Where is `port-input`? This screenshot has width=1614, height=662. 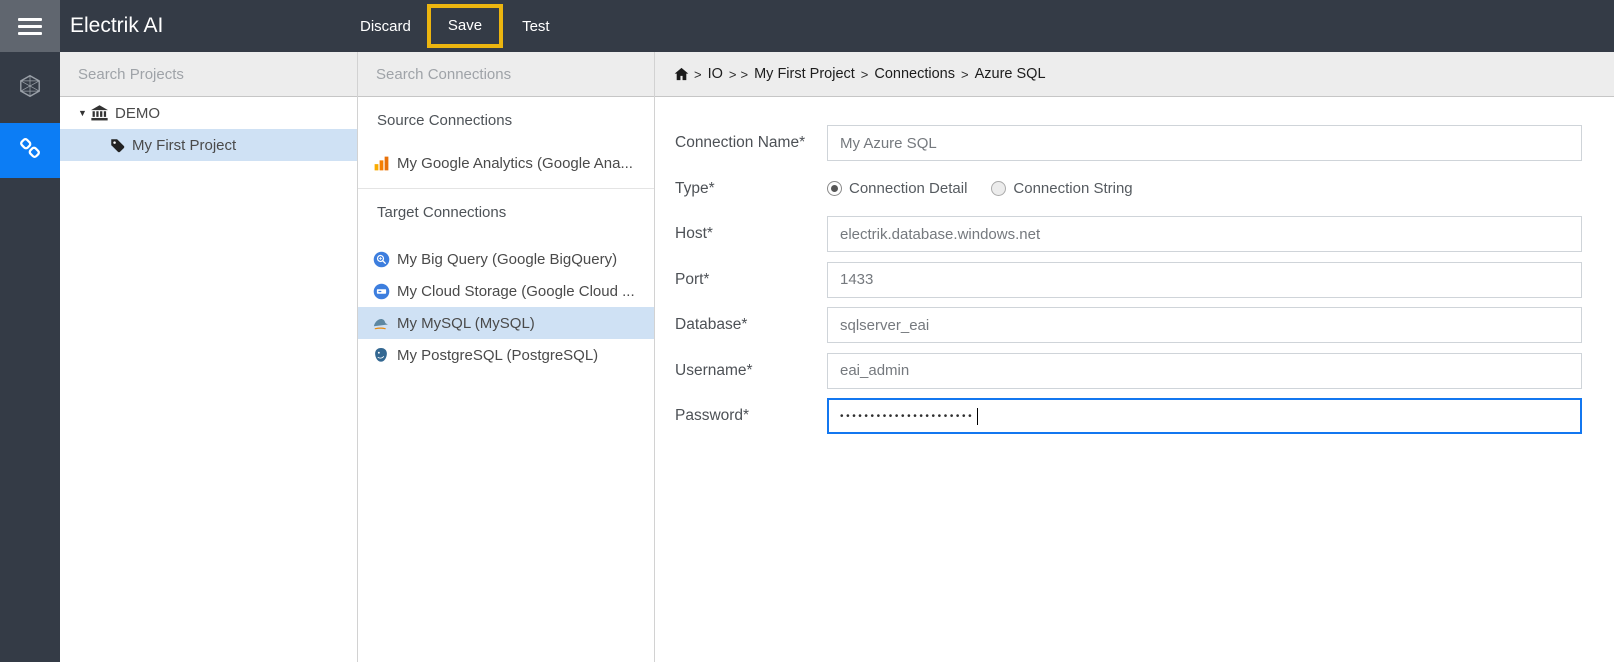
port-input is located at coordinates (1204, 279).